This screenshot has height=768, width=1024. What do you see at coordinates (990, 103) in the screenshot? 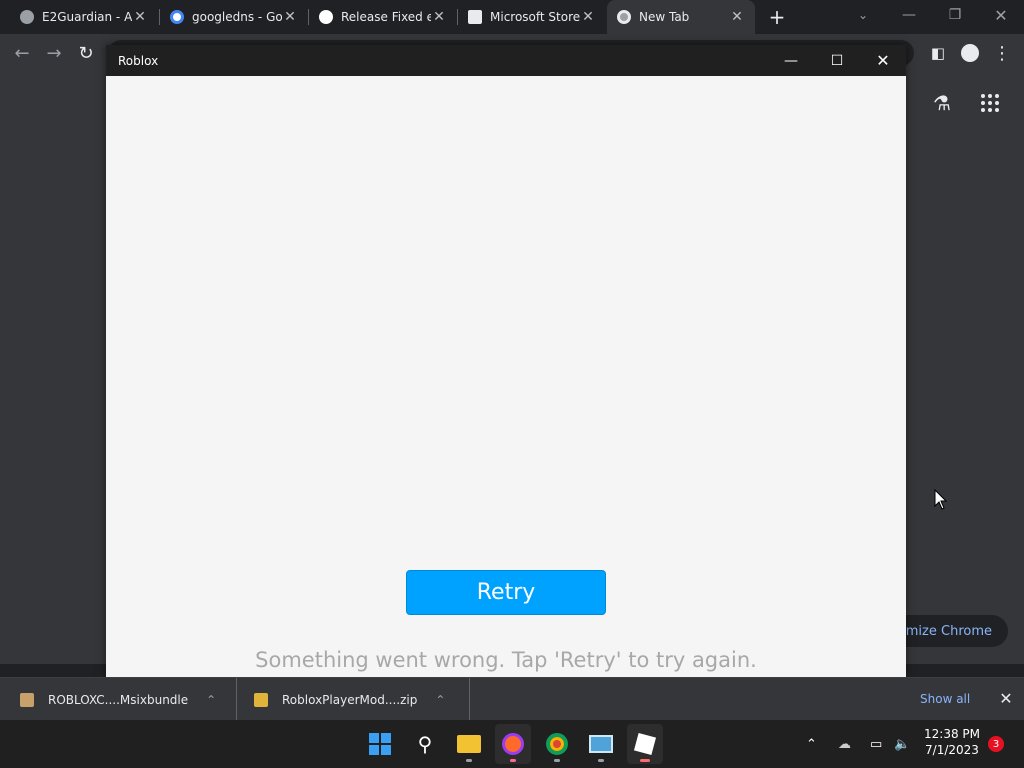
I see `apps-grid-icon` at bounding box center [990, 103].